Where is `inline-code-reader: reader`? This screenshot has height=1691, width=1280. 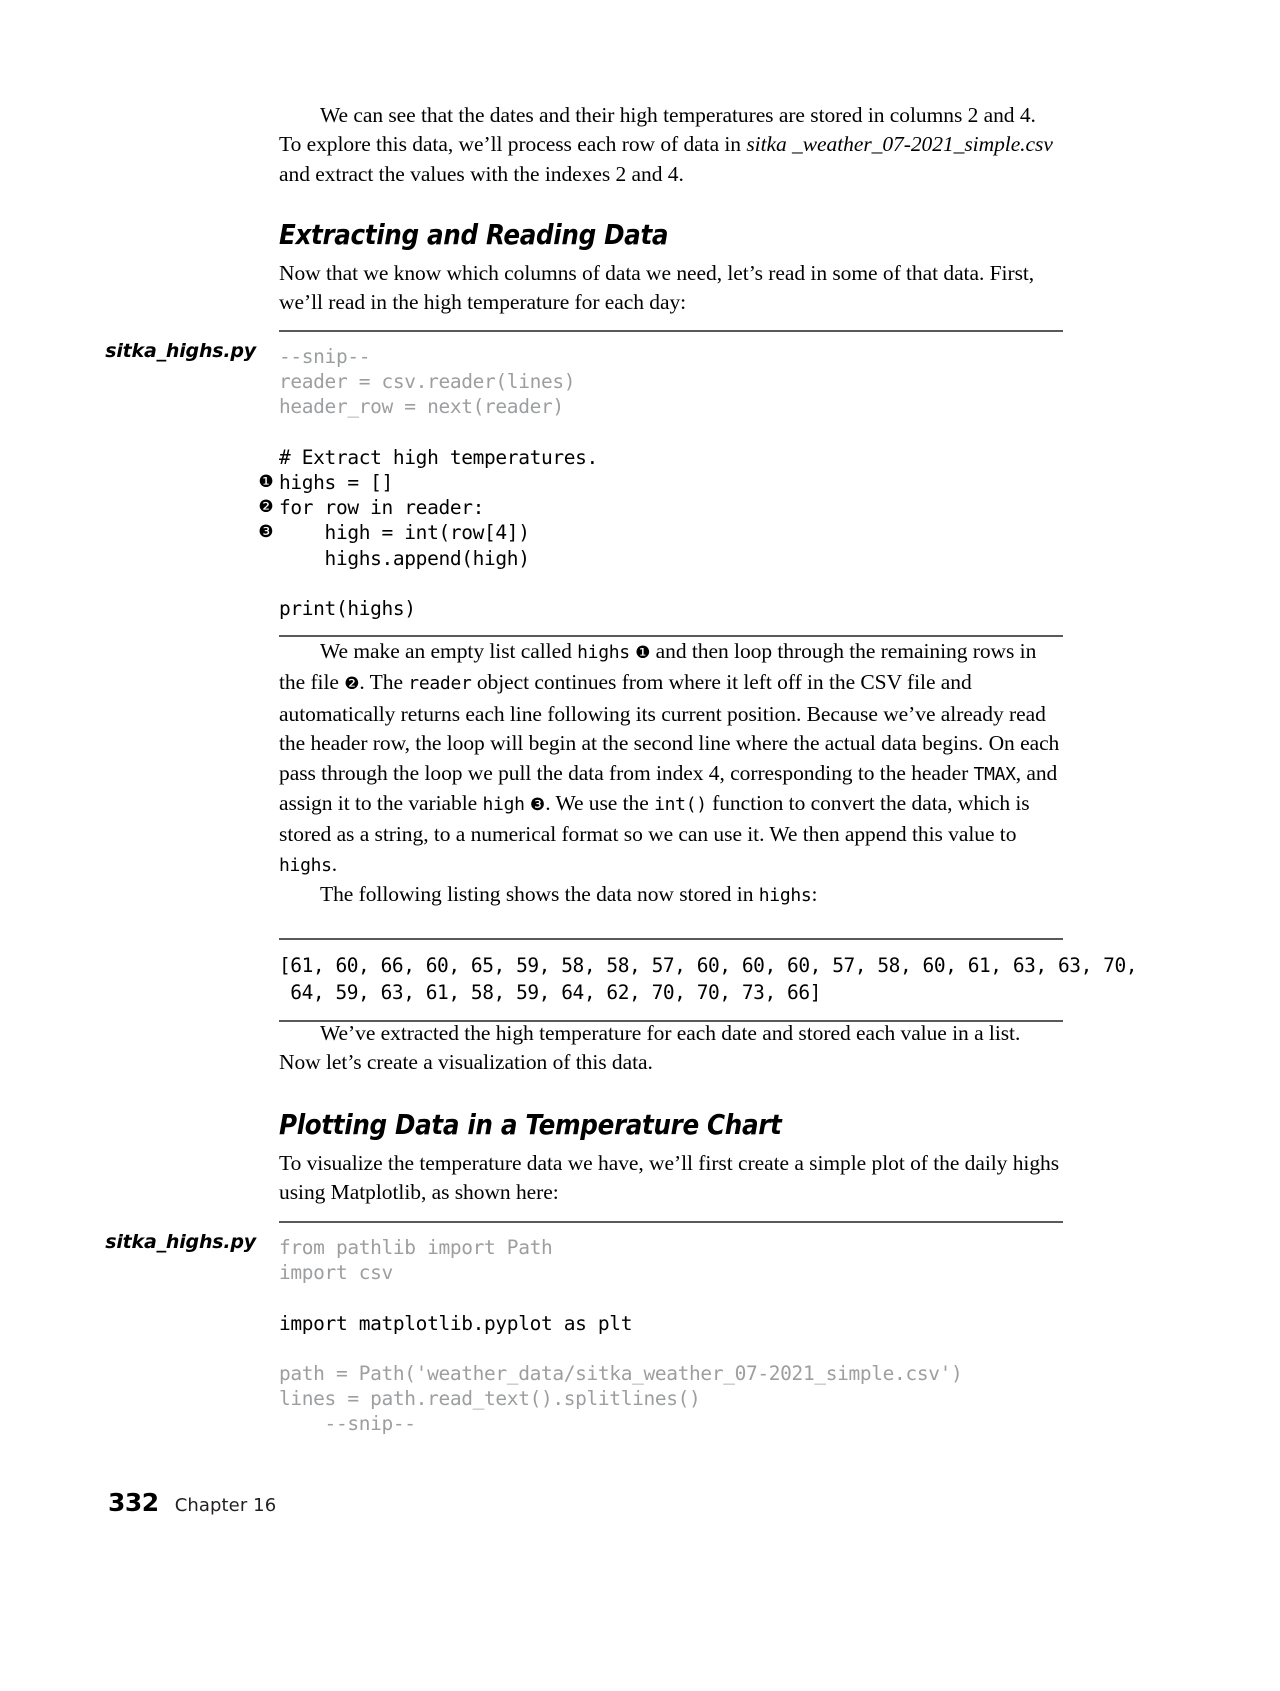 inline-code-reader: reader is located at coordinates (440, 684).